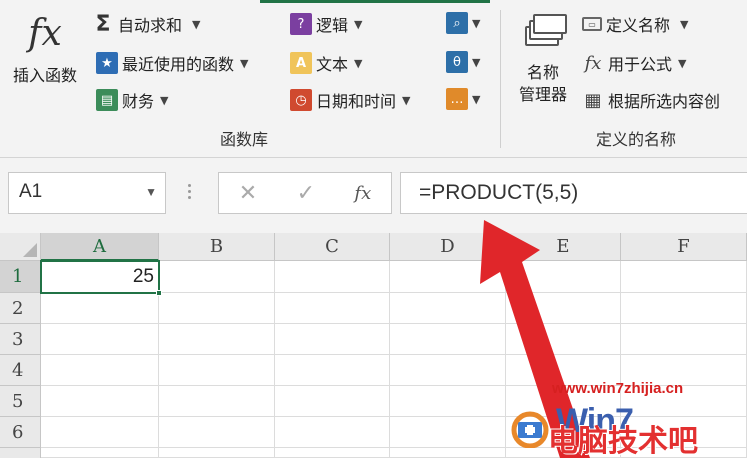  I want to click on math-trig-button: θ ▼, so click(463, 62).